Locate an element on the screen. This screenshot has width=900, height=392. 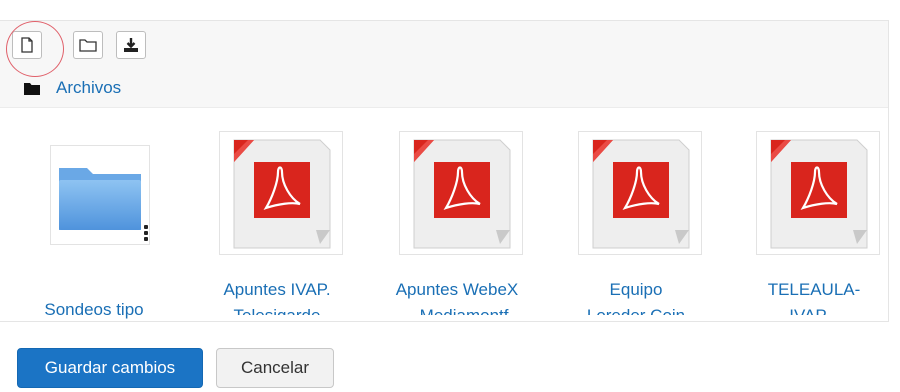
download-icon is located at coordinates (131, 45).